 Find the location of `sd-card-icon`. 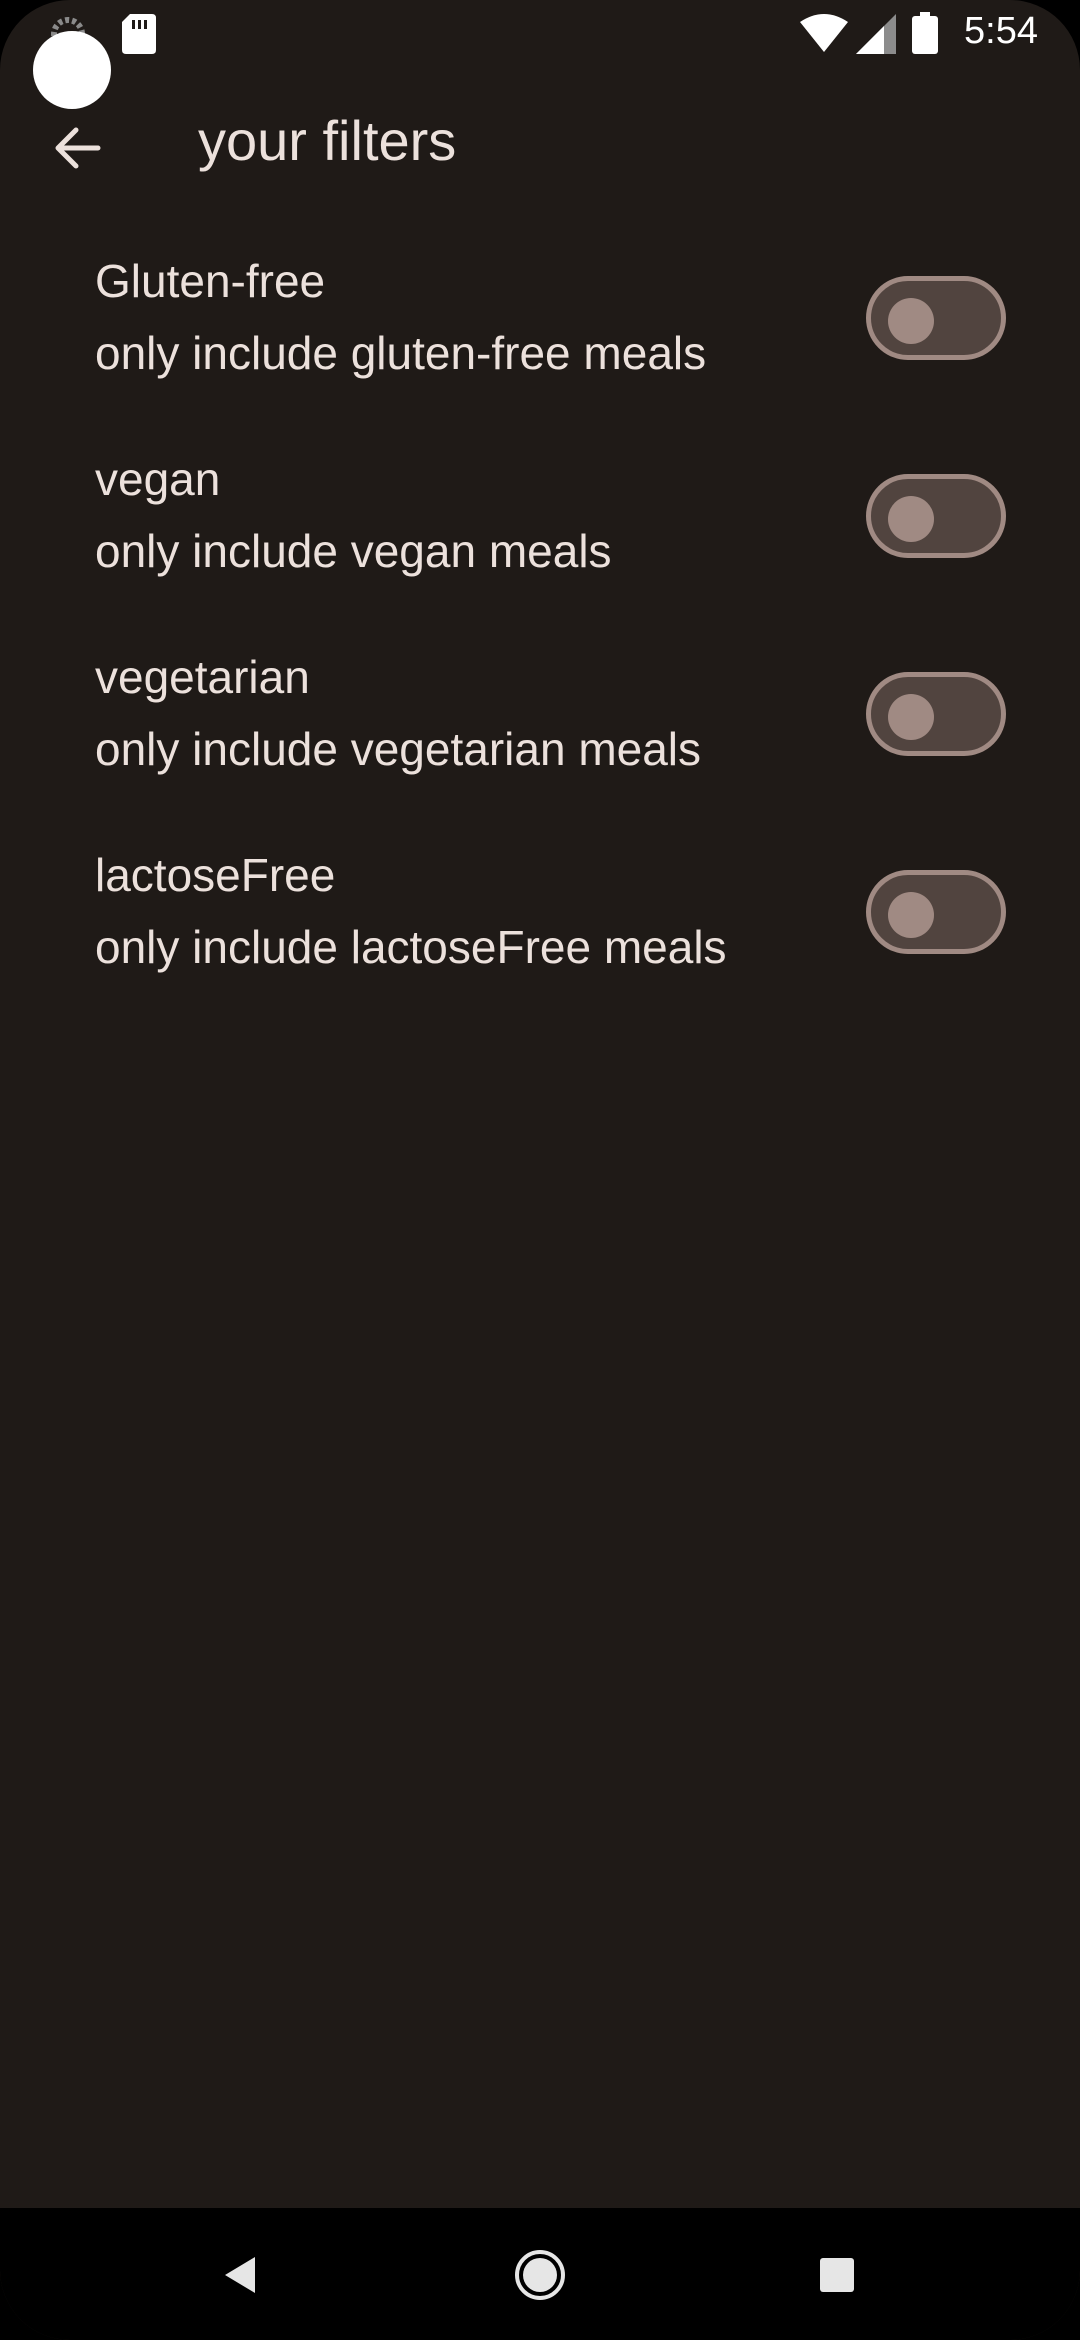

sd-card-icon is located at coordinates (139, 34).